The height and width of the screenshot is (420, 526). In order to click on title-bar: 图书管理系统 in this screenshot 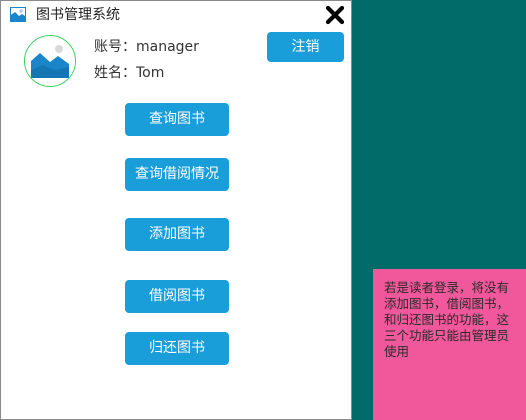, I will do `click(176, 15)`.